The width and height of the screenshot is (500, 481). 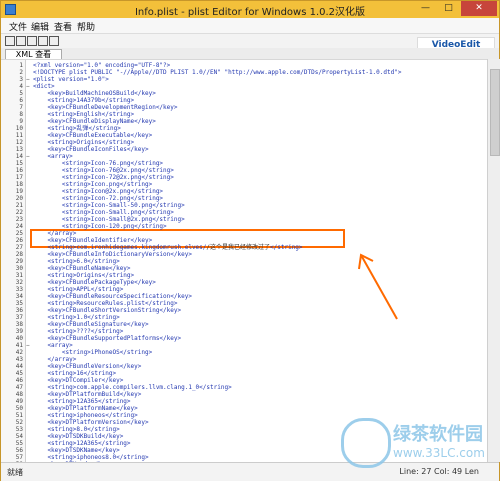 What do you see at coordinates (244, 226) in the screenshot?
I see `code-line: 24 <string>Icon-120.png</string>` at bounding box center [244, 226].